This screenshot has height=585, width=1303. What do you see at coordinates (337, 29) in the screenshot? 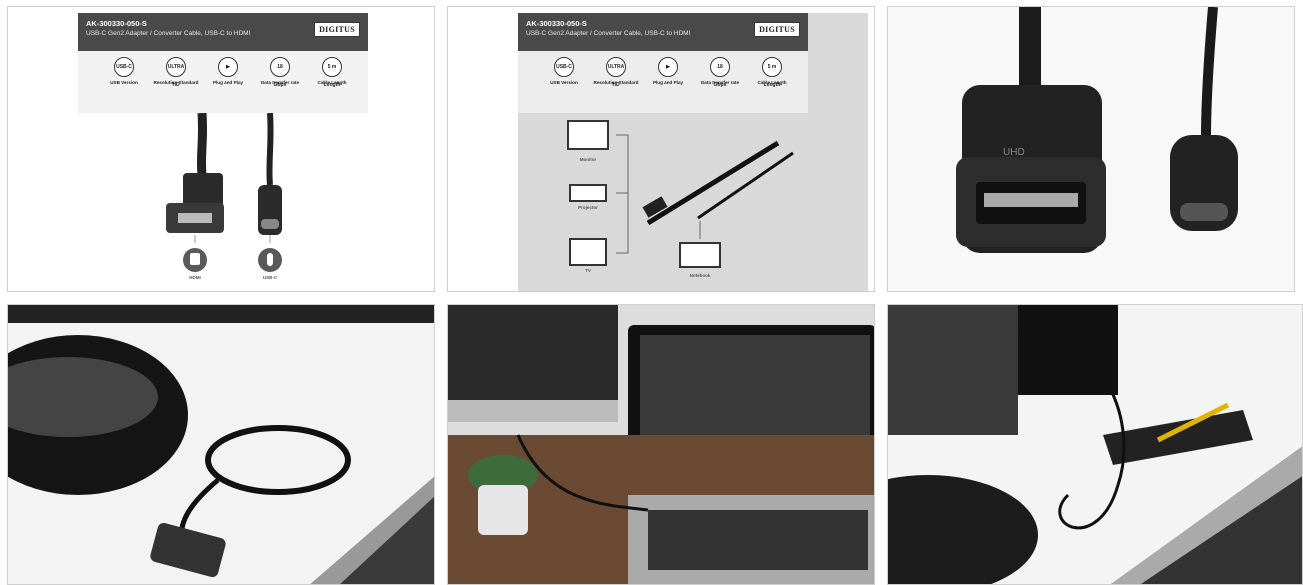
I see `brand-logo: DIGITUS` at bounding box center [337, 29].